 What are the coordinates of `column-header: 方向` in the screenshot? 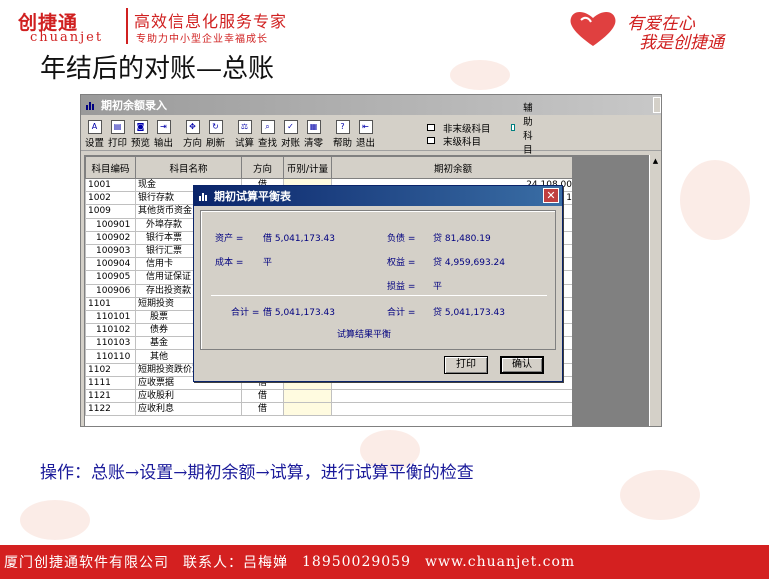 It's located at (262, 167).